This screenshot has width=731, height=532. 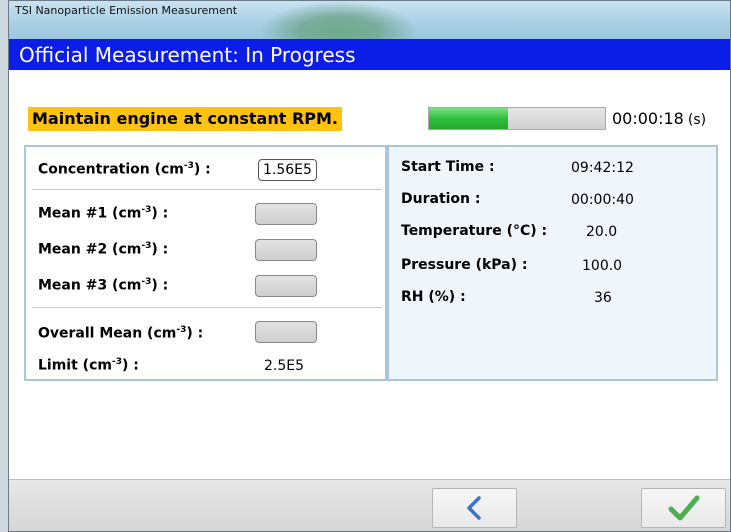 I want to click on back-button, so click(x=474, y=508).